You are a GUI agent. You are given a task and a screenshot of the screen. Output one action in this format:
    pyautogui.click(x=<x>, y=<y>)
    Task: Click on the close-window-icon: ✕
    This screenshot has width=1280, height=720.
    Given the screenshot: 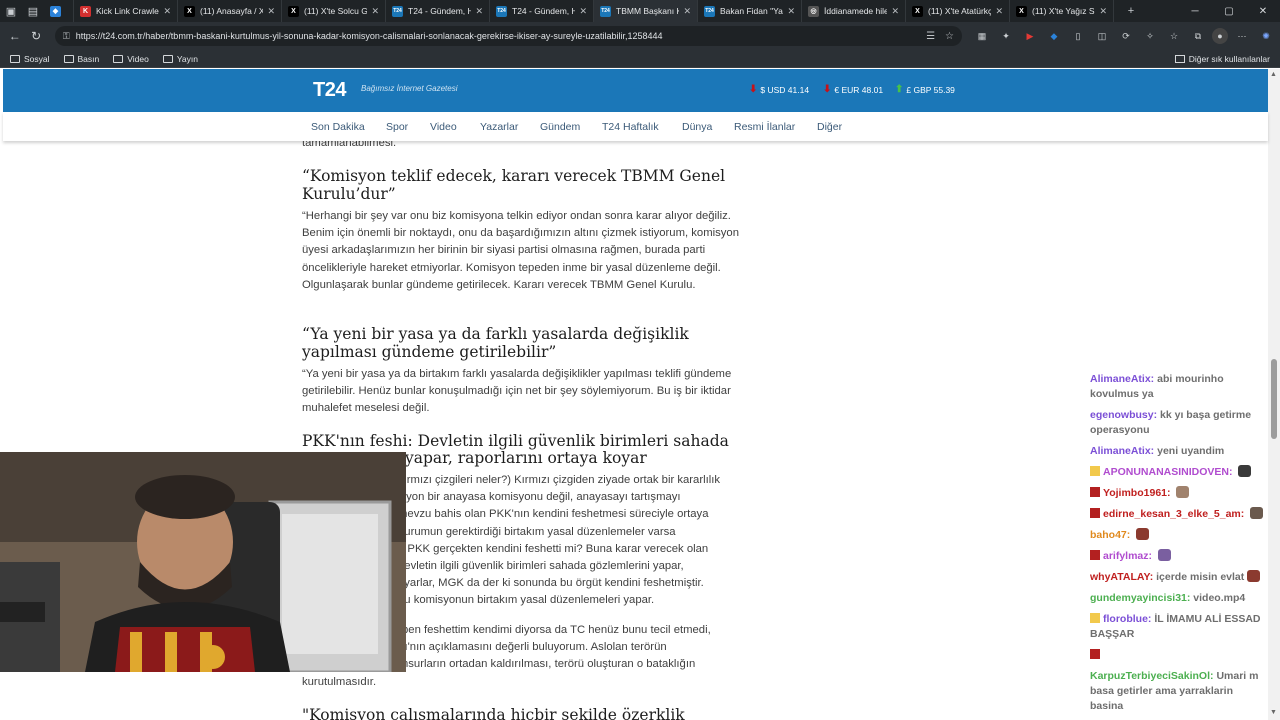 What is the action you would take?
    pyautogui.click(x=1263, y=11)
    